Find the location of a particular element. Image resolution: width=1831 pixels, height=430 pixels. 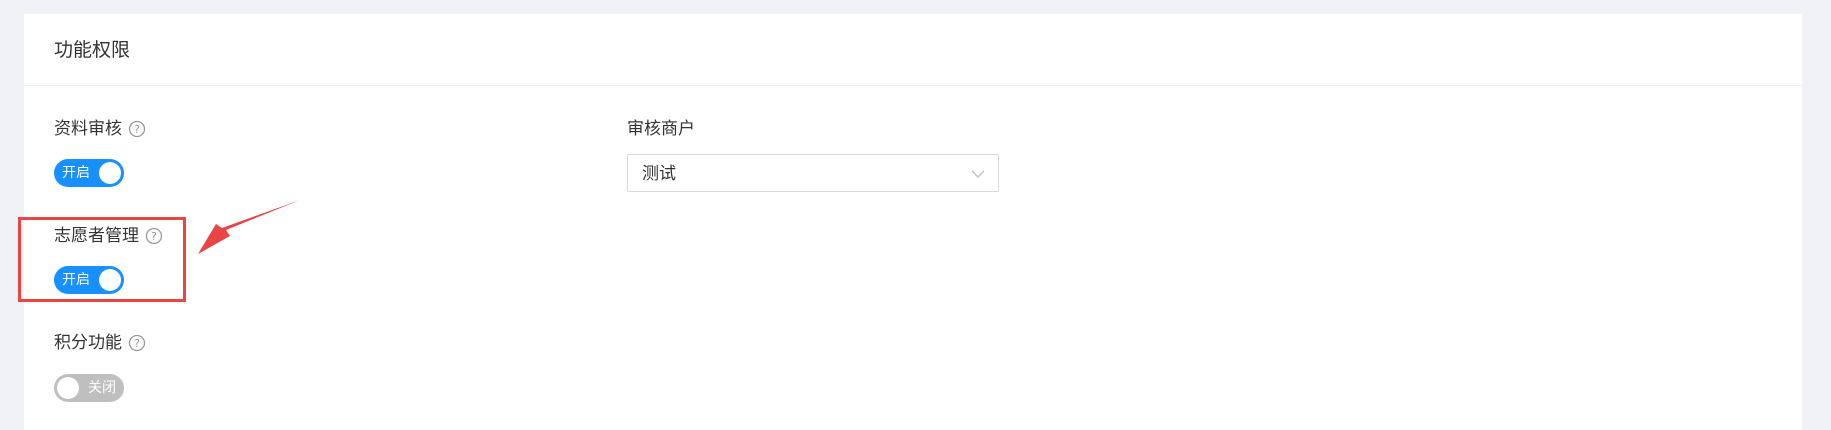

annotation-highlight-box is located at coordinates (102, 259).